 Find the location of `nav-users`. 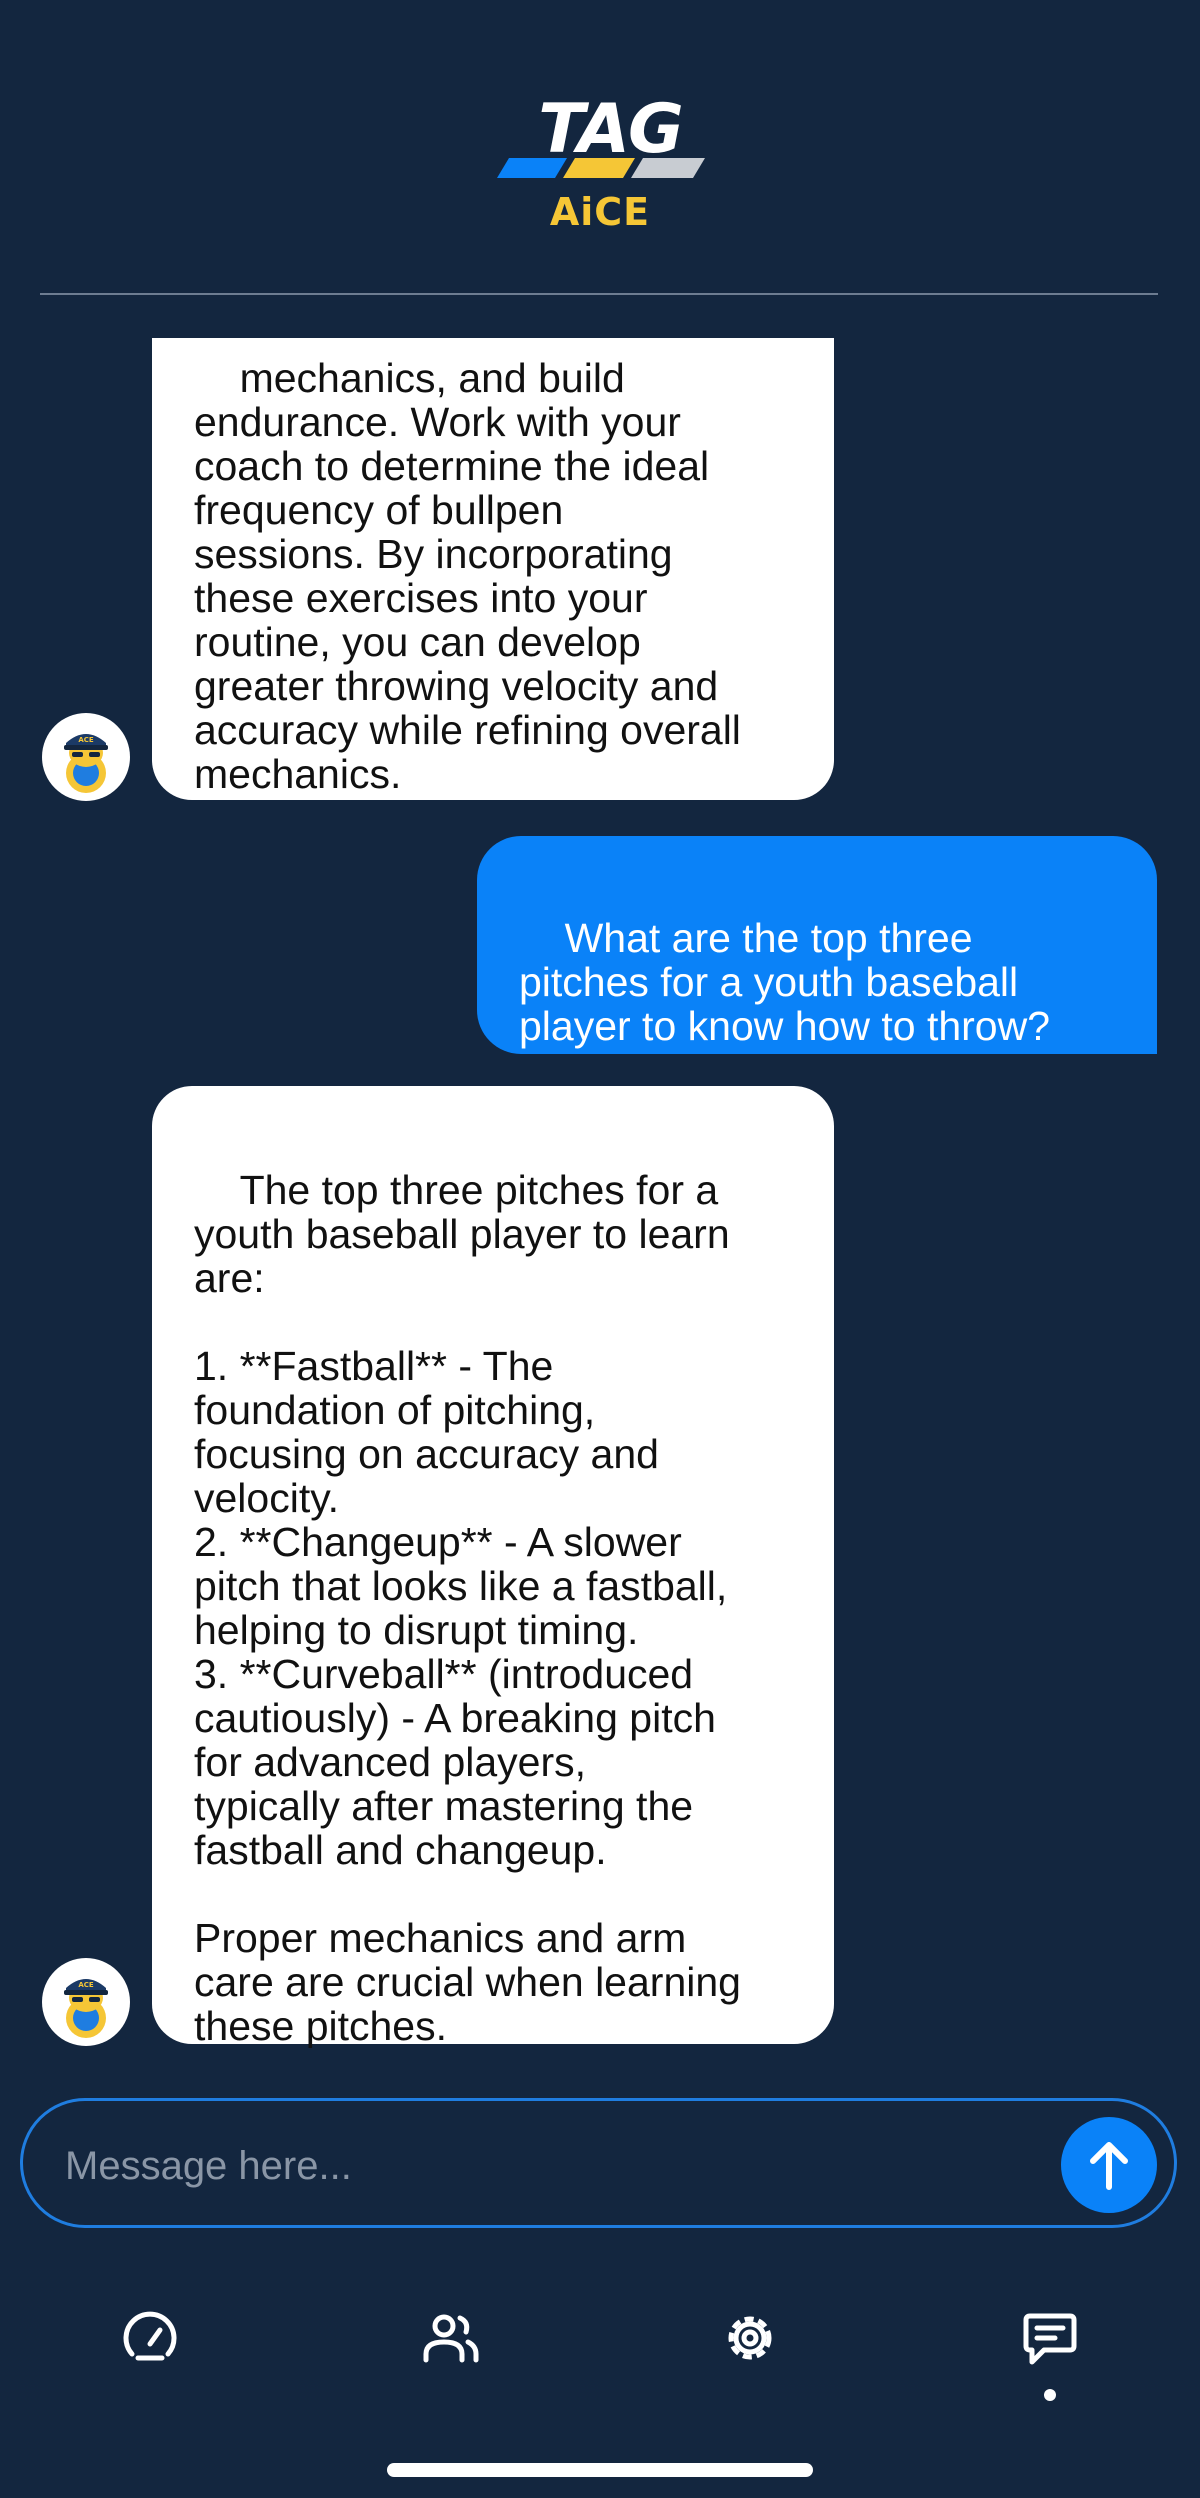

nav-users is located at coordinates (450, 2345).